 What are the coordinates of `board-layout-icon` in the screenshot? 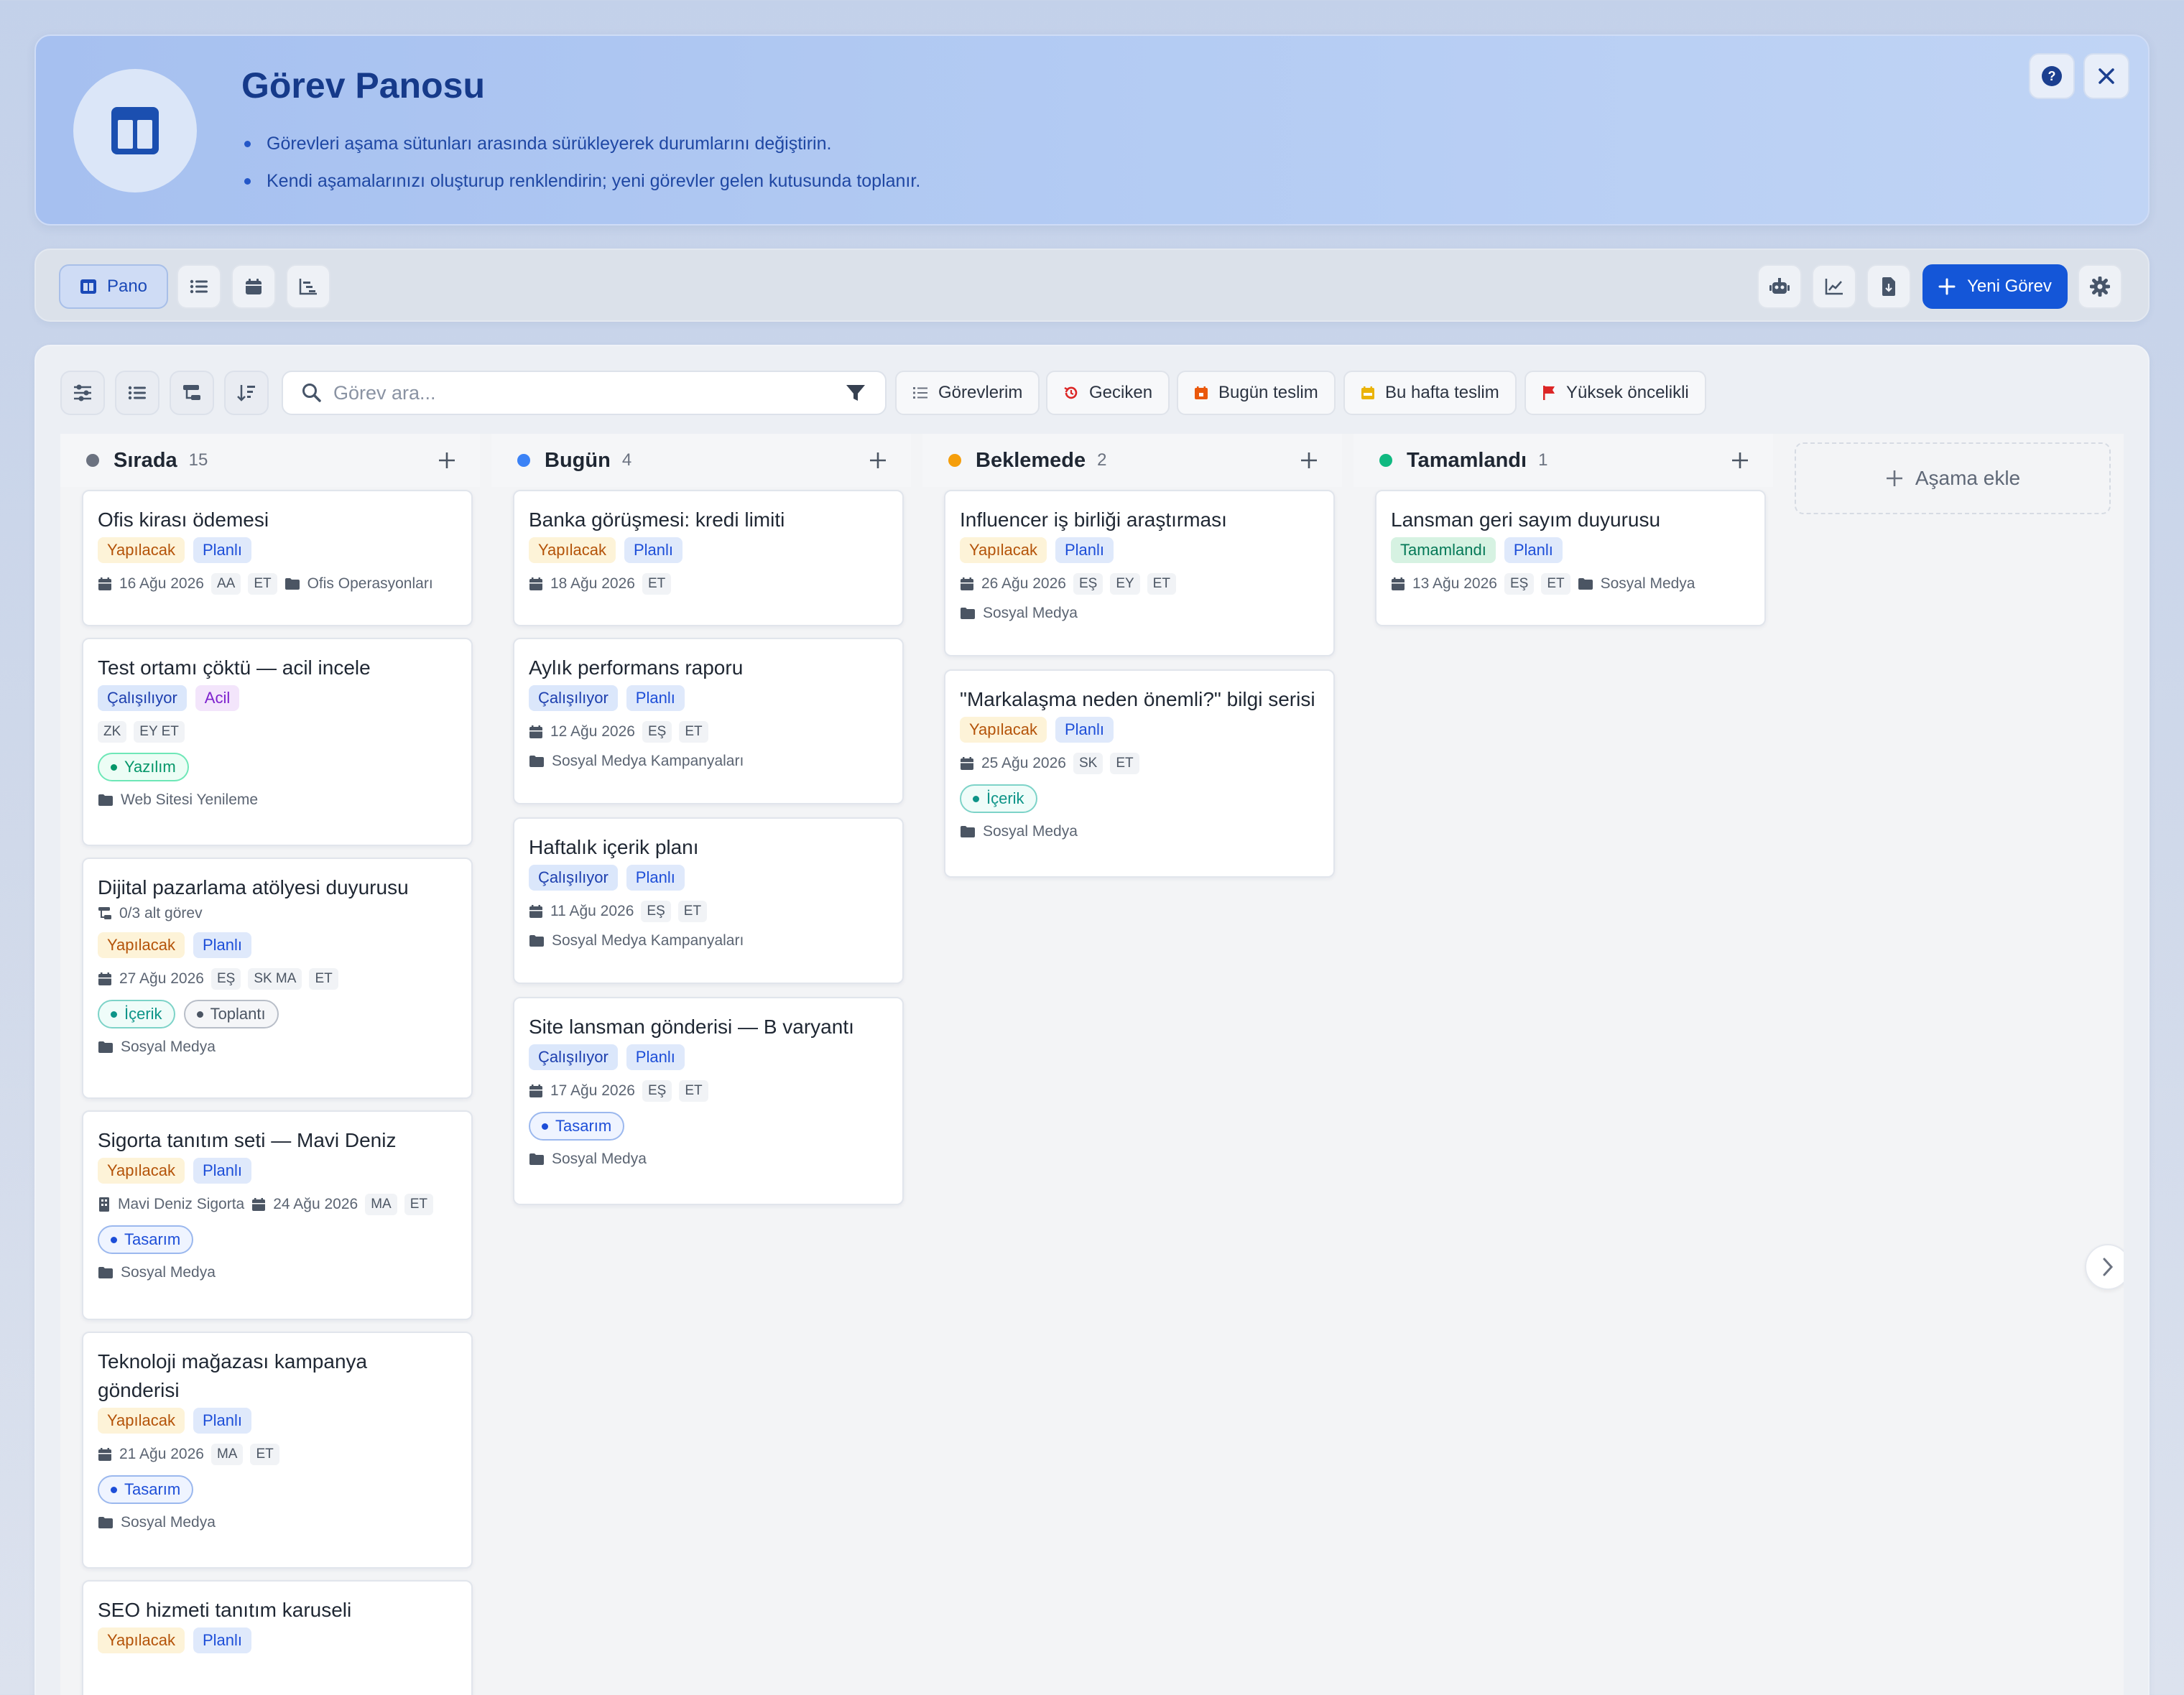 It's located at (135, 130).